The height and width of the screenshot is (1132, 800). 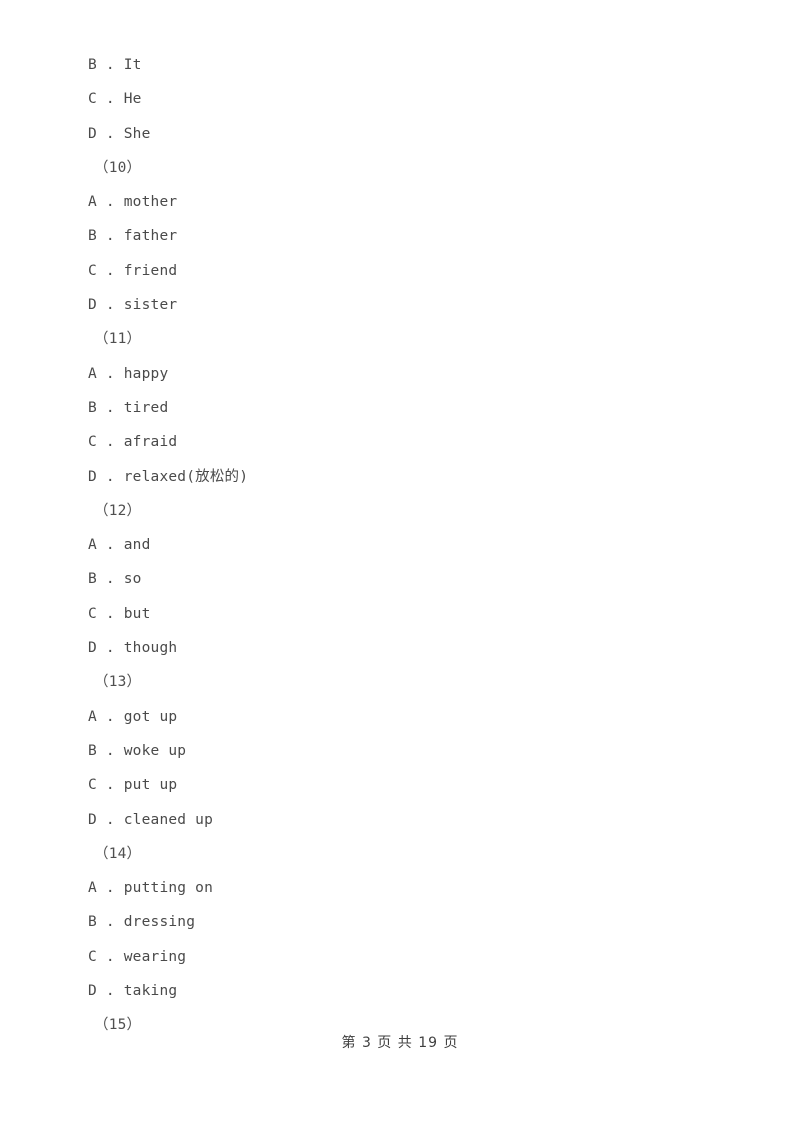 What do you see at coordinates (118, 853) in the screenshot?
I see `question-number: （14）` at bounding box center [118, 853].